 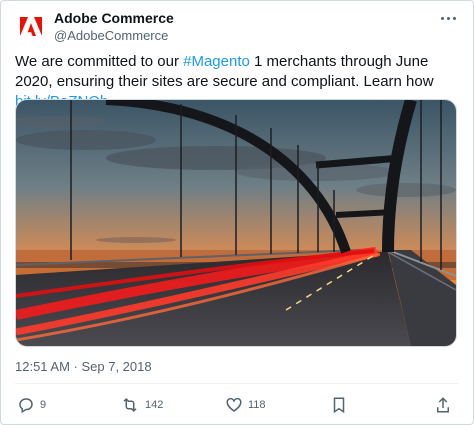 What do you see at coordinates (130, 405) in the screenshot?
I see `retweet-icon` at bounding box center [130, 405].